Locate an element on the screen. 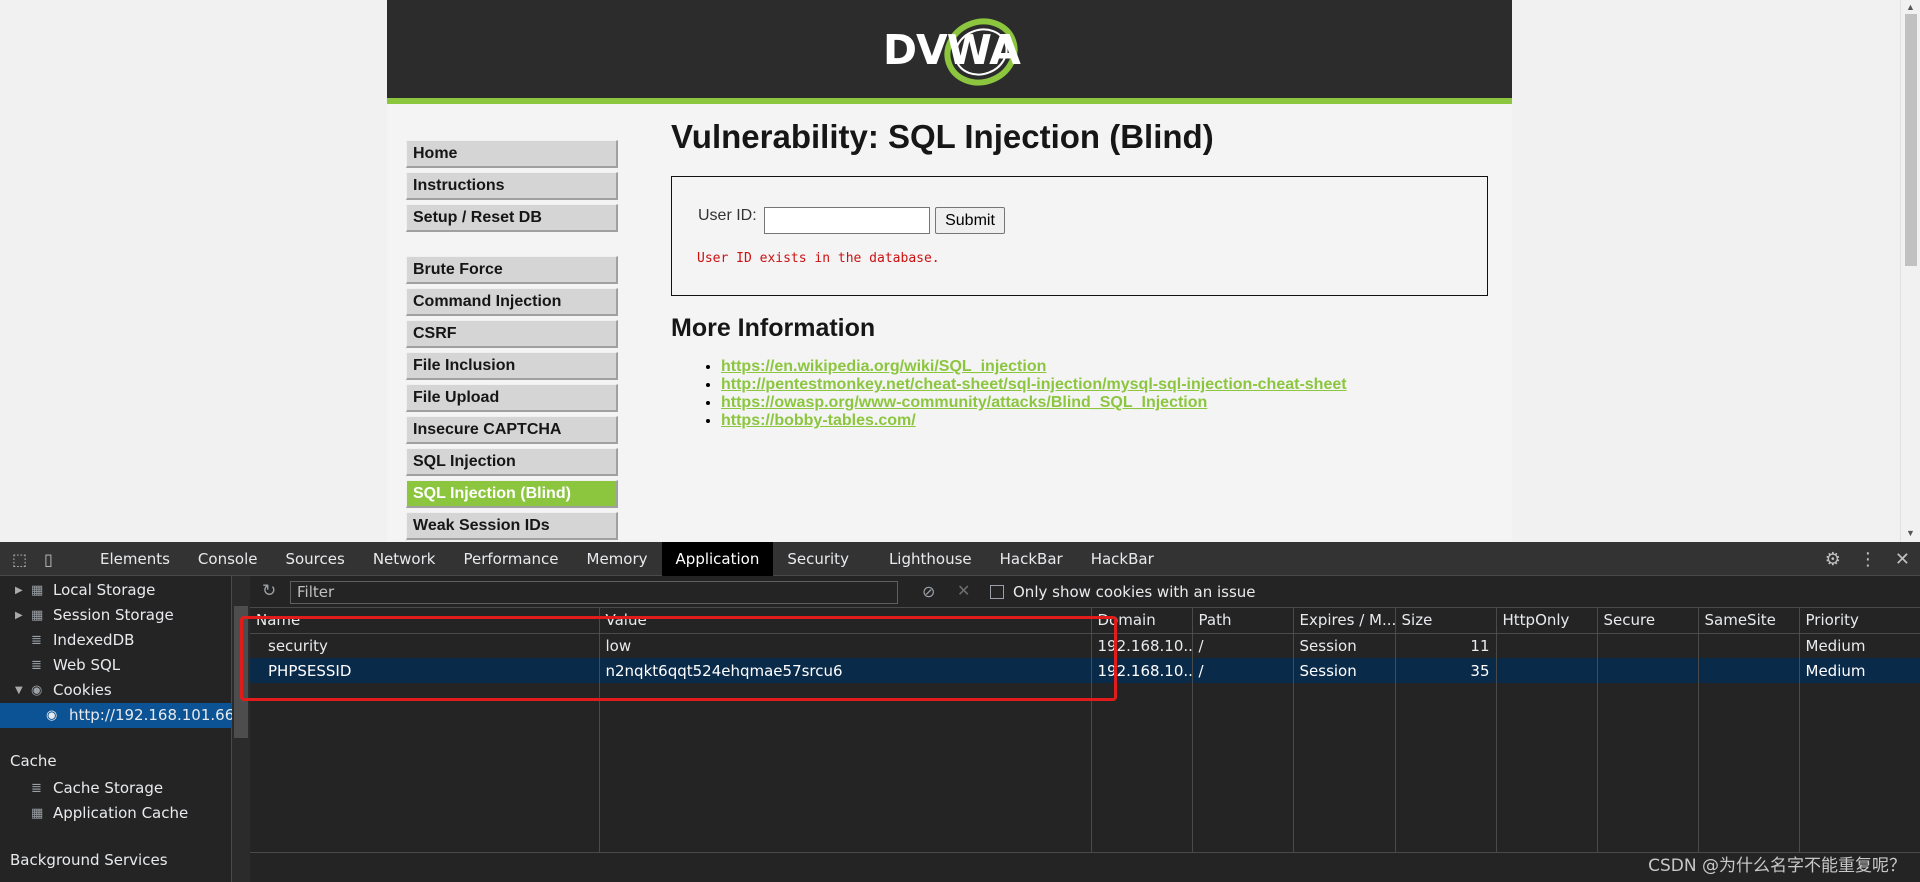 Image resolution: width=1920 pixels, height=882 pixels. filter-input: Filter is located at coordinates (594, 592).